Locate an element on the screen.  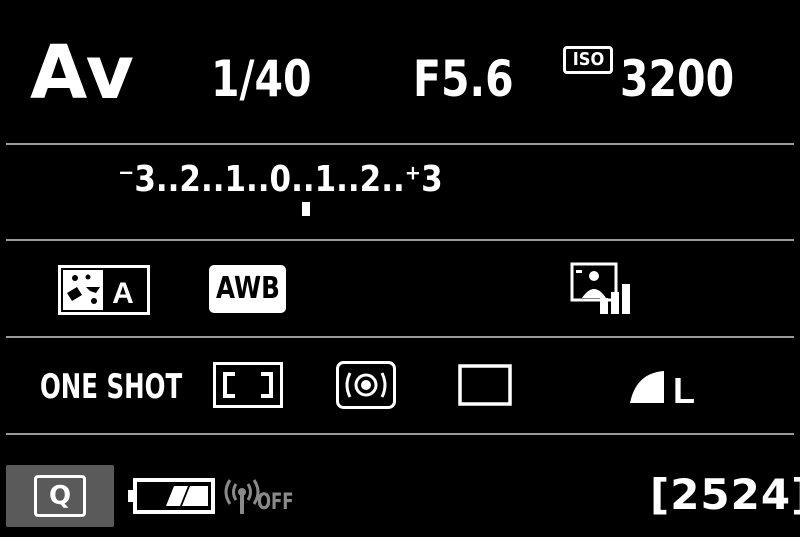
shots-remaining: [2524] is located at coordinates (725, 494).